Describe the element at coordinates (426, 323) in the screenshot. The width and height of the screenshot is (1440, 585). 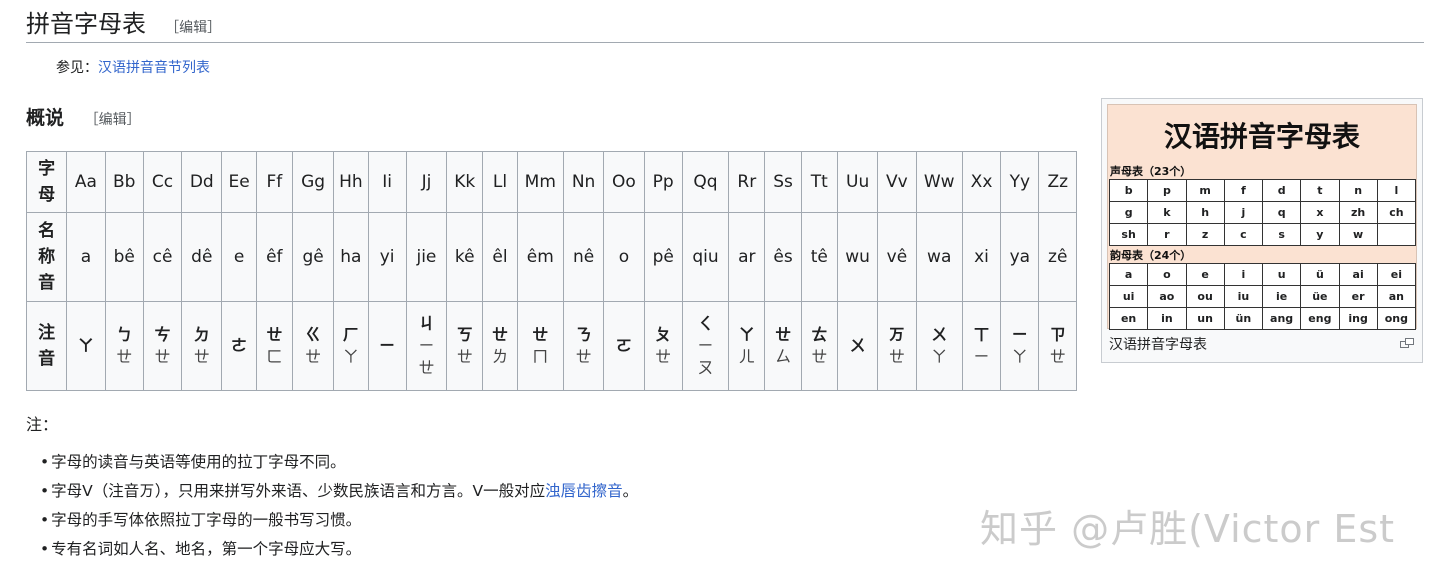
I see `zhuyin-symbol: ㄐ` at that location.